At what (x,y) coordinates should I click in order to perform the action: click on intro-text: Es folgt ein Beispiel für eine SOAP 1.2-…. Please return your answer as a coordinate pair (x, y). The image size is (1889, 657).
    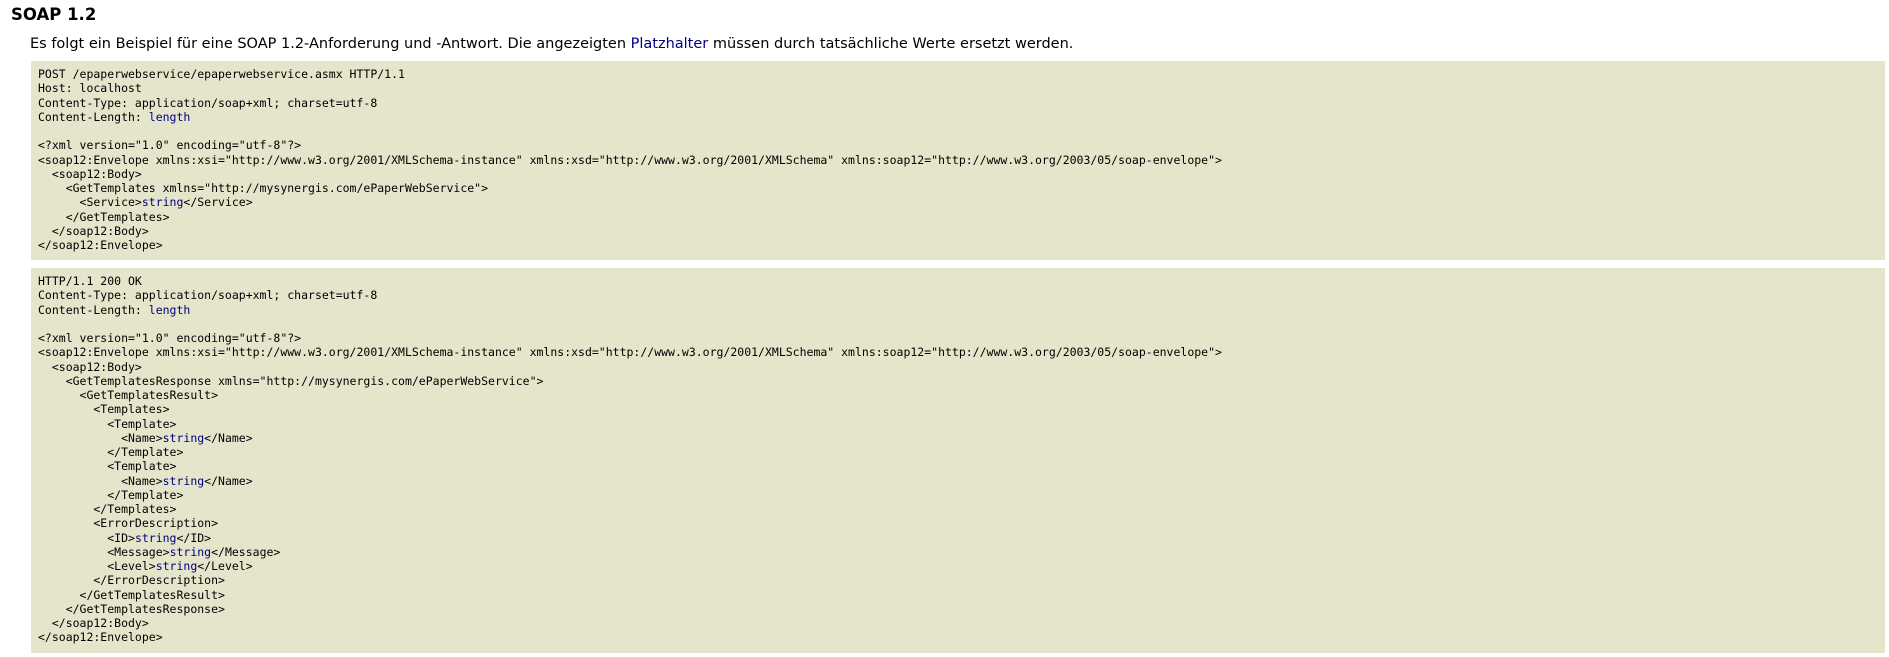
    Looking at the image, I should click on (551, 44).